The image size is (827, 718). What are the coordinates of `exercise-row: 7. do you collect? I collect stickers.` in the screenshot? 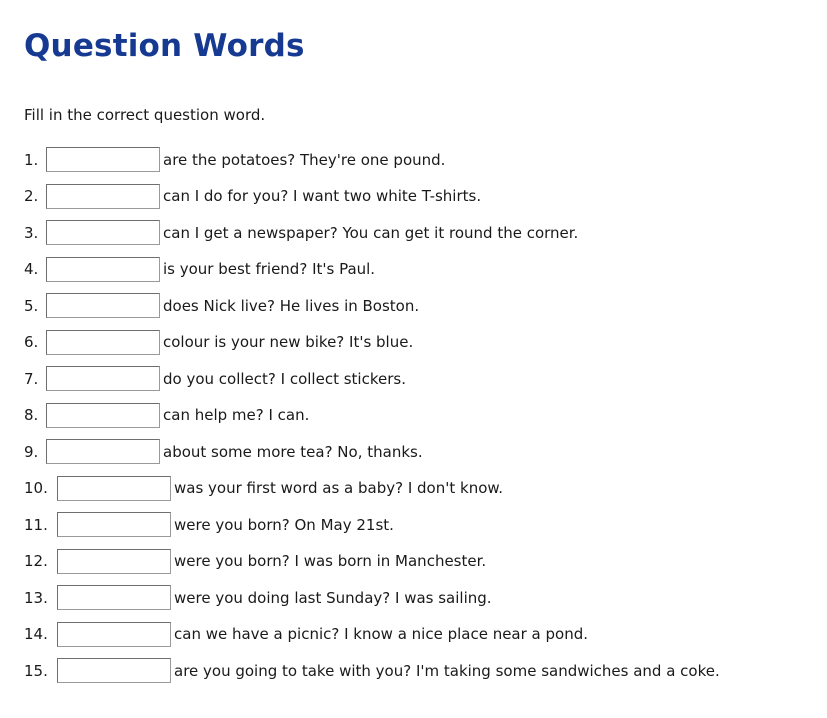 It's located at (425, 378).